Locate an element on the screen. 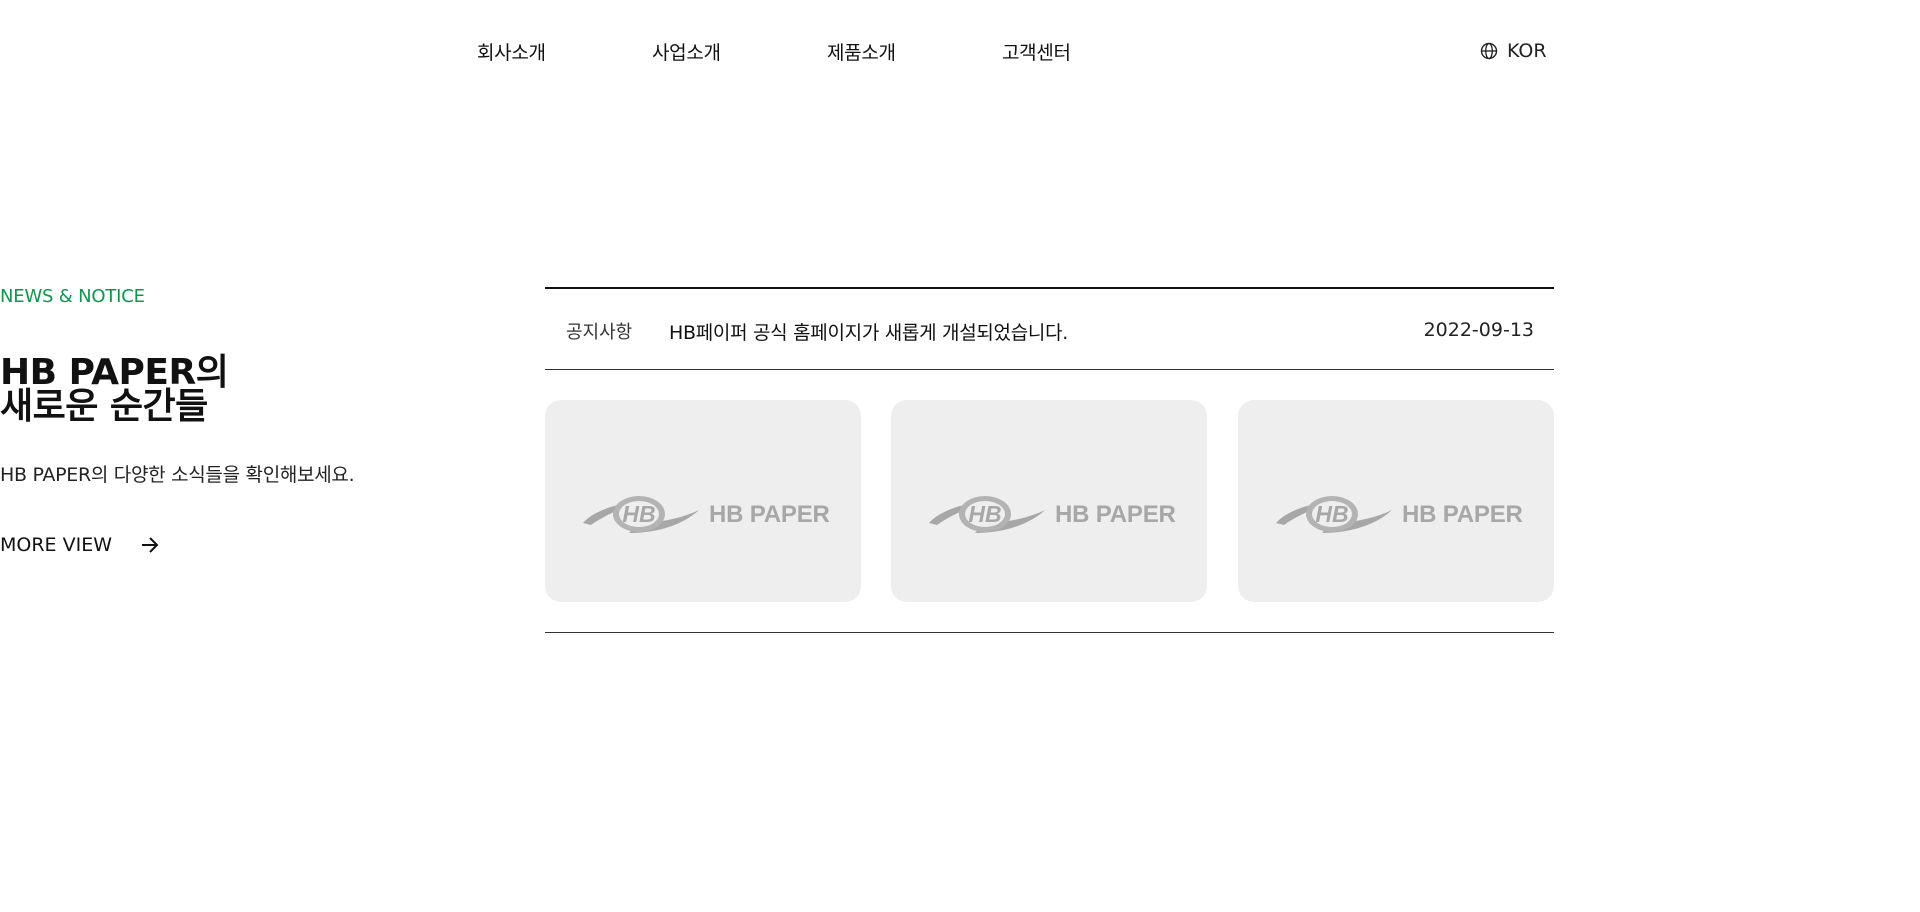 The width and height of the screenshot is (1920, 912). heading-line-2: 새로운 순간들 is located at coordinates (104, 406).